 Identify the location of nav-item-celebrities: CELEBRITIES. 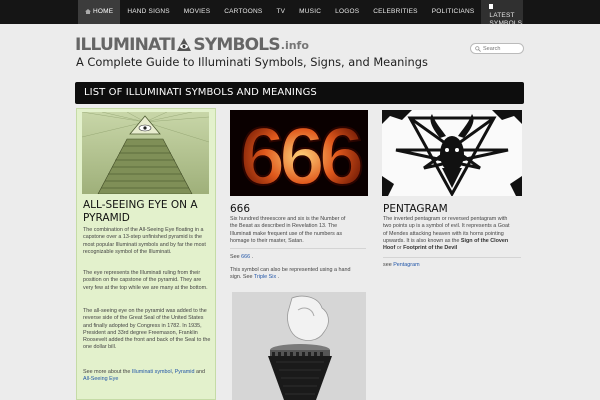
(395, 12).